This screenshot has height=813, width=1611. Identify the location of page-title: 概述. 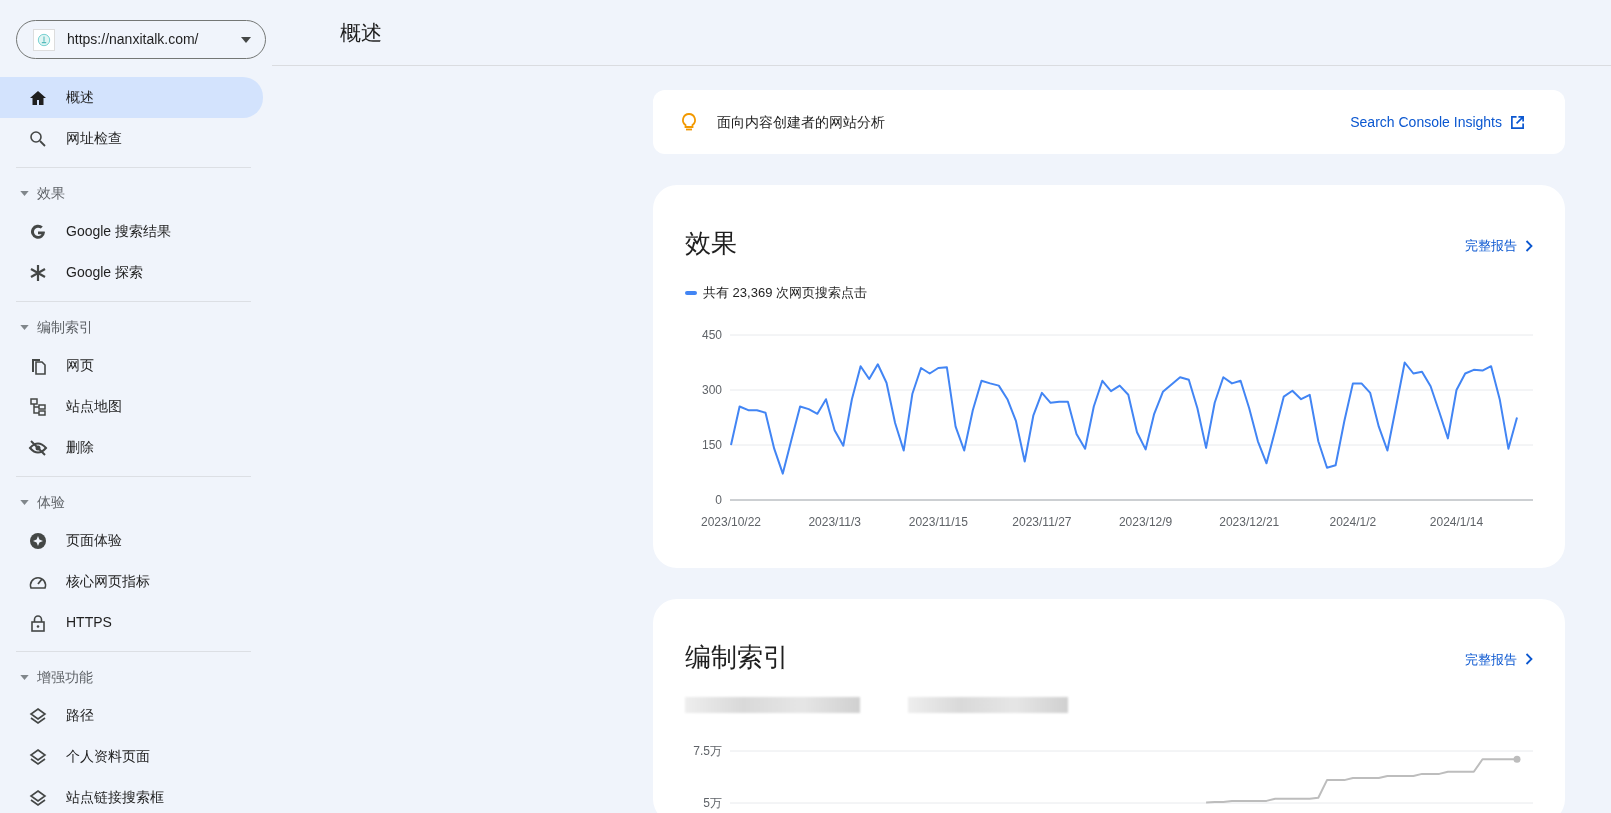
(361, 32).